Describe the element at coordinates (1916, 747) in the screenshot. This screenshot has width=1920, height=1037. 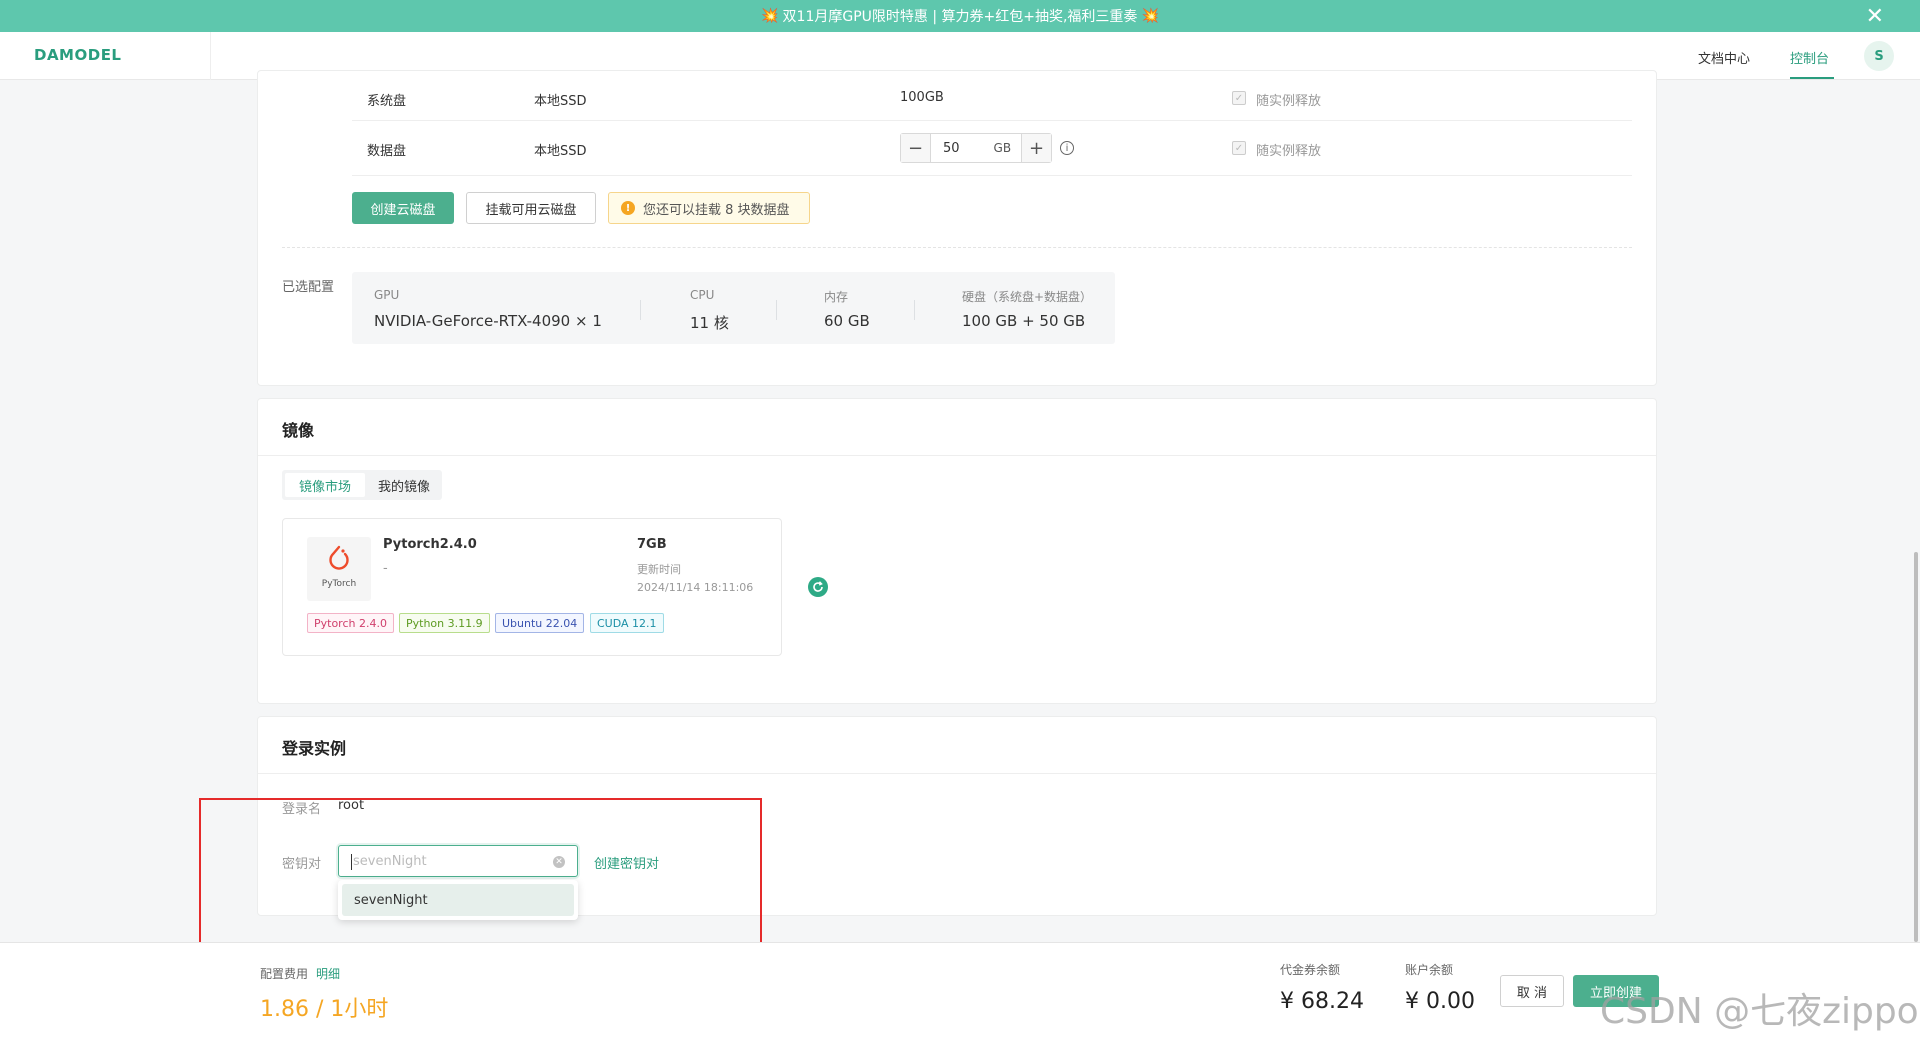
I see `scrollbar-thumb` at that location.